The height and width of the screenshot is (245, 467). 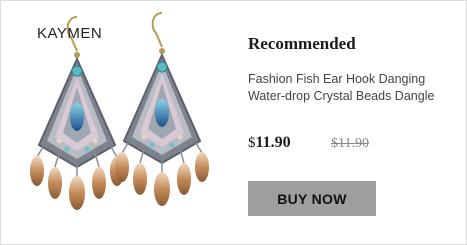 I want to click on description-line-1: Fashion Fish Ear Hook Danging, so click(x=337, y=79).